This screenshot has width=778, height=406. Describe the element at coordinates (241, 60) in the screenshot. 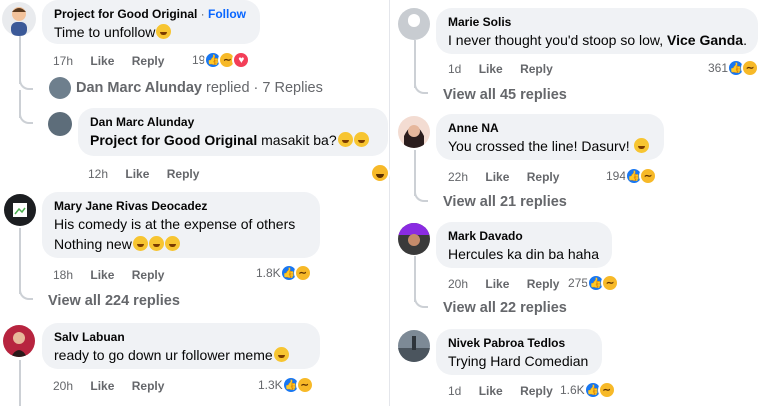

I see `love-reaction-icon: ♥` at that location.